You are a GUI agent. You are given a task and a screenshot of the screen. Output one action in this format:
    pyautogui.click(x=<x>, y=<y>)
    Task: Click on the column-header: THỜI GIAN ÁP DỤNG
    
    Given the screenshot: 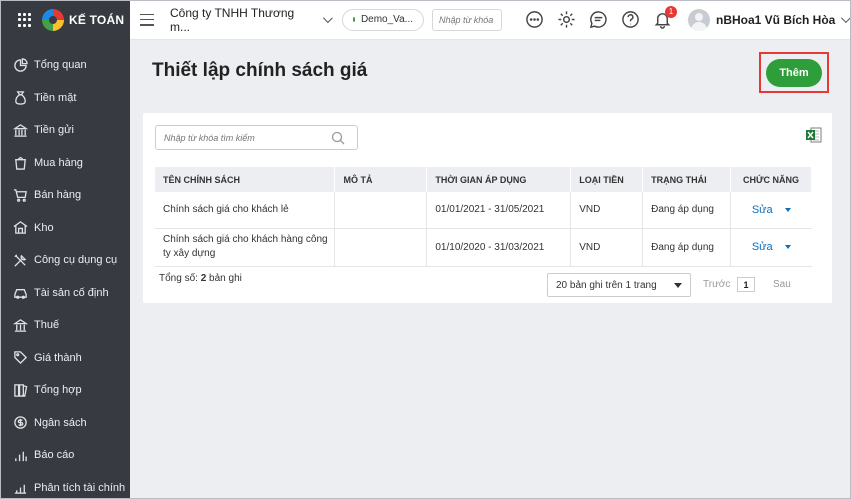 What is the action you would take?
    pyautogui.click(x=499, y=179)
    